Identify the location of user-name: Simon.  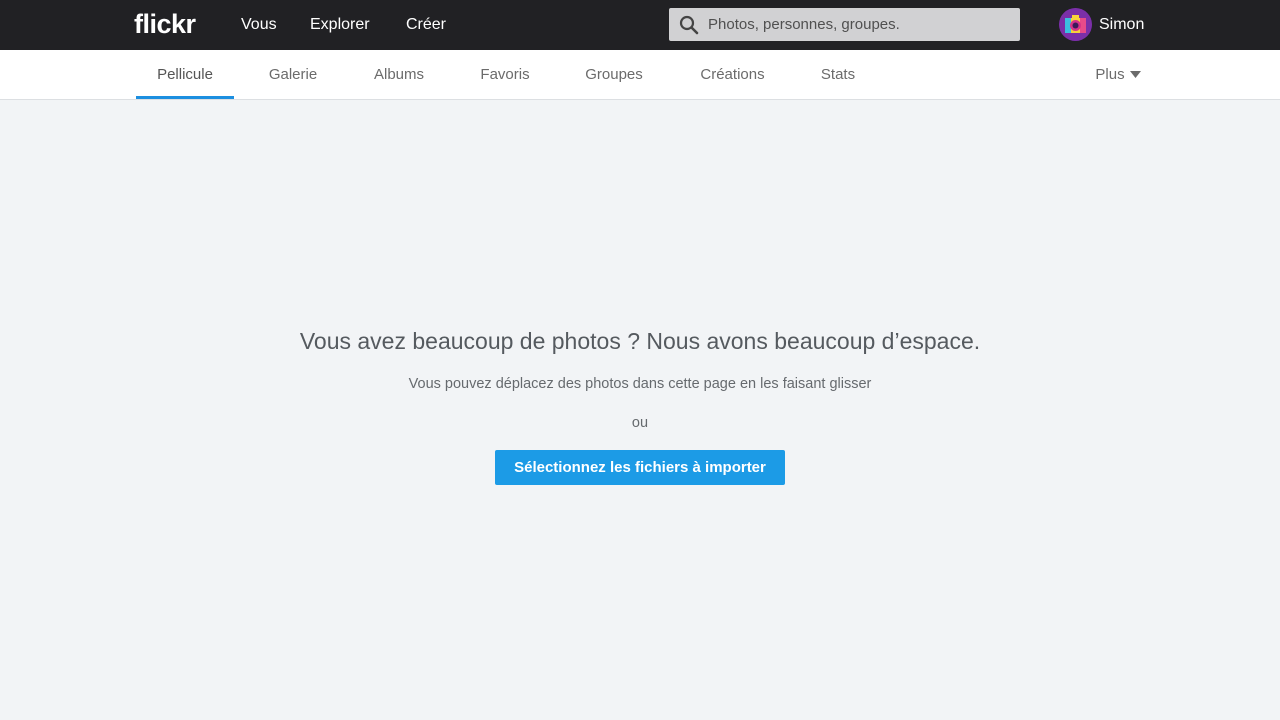
(1121, 25).